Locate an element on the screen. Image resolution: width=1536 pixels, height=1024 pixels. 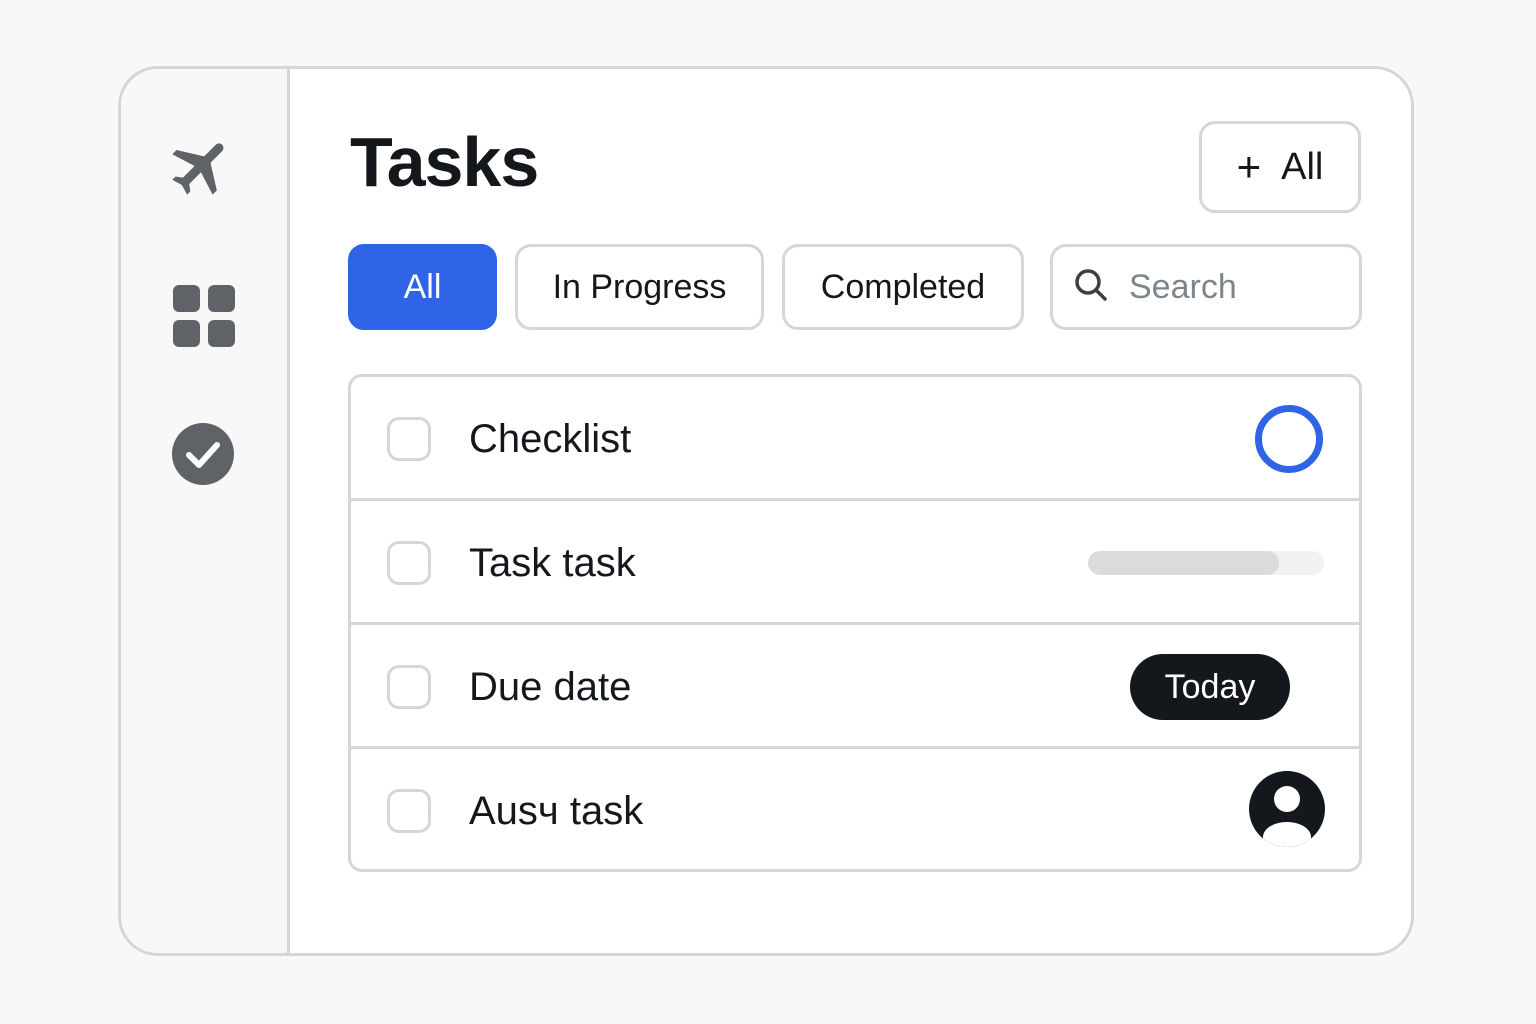
search-input is located at coordinates (1229, 287).